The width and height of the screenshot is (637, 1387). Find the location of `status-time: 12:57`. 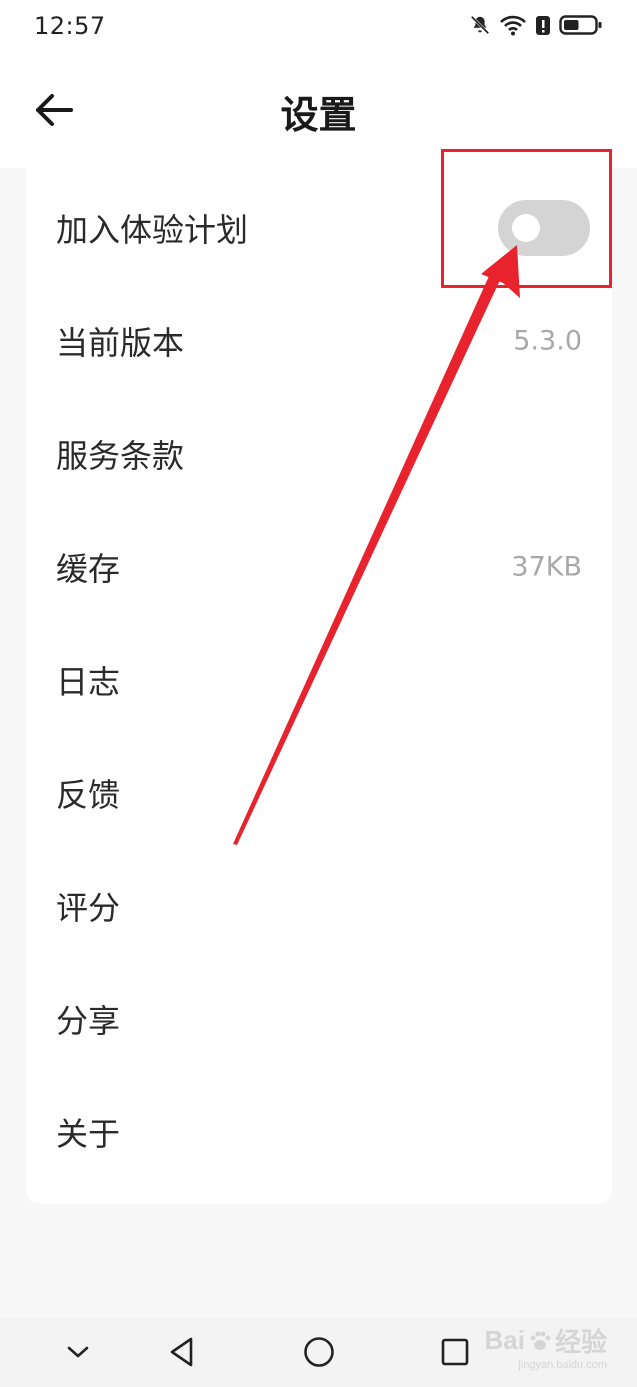

status-time: 12:57 is located at coordinates (70, 26).